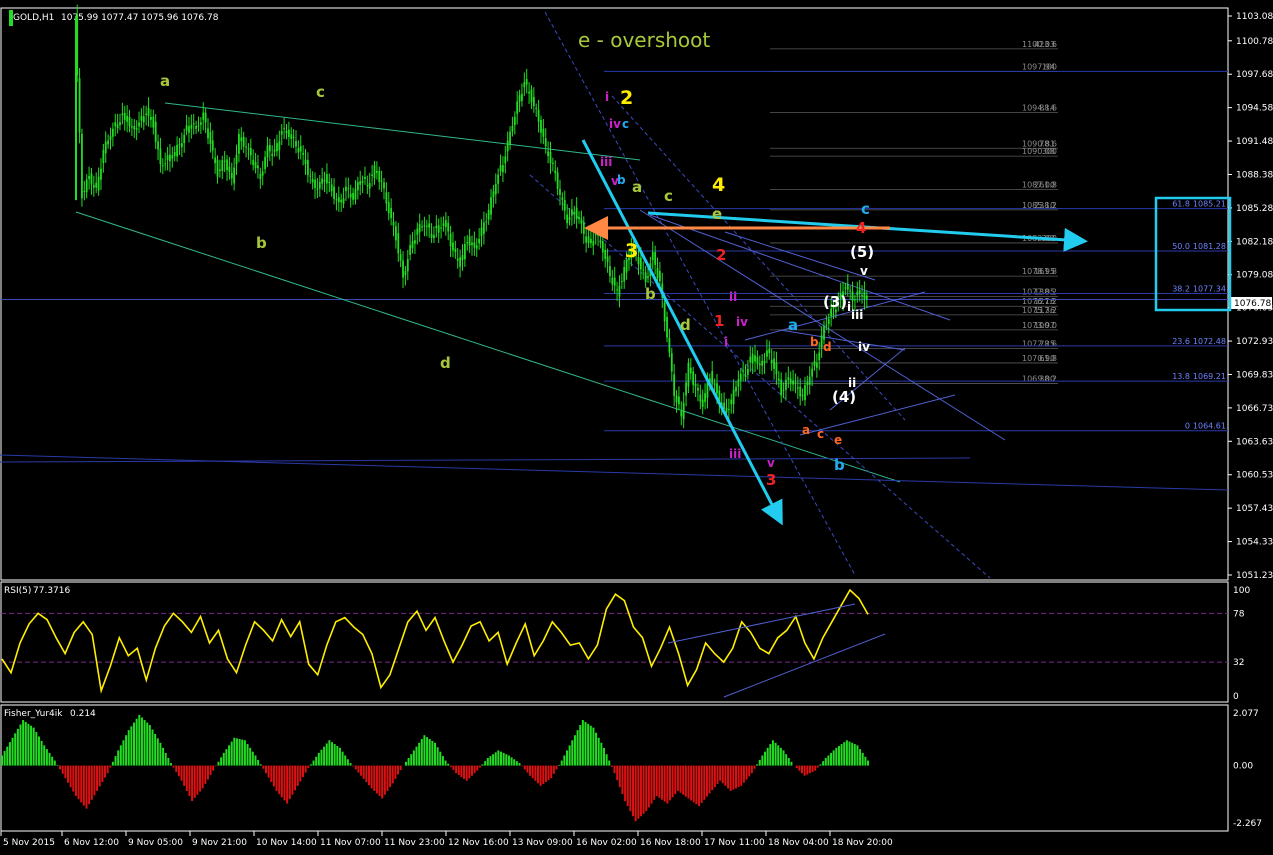  I want to click on rsi-panel-frame, so click(614, 642).